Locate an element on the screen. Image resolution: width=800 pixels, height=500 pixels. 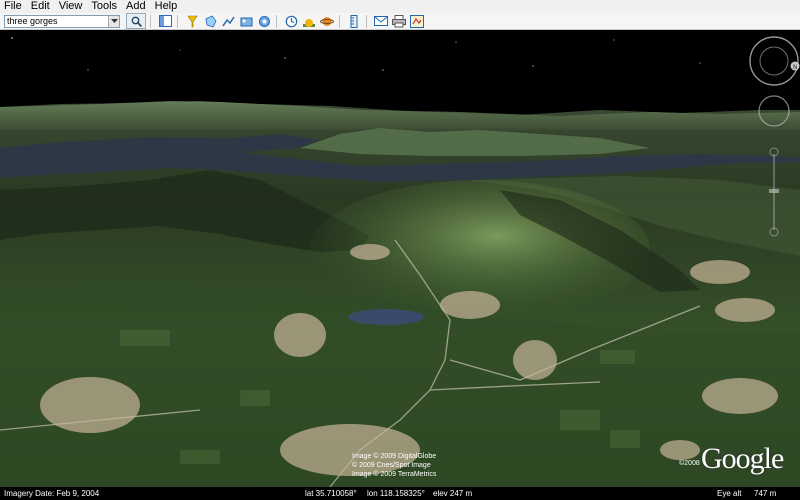
toolbar is located at coordinates (400, 21).